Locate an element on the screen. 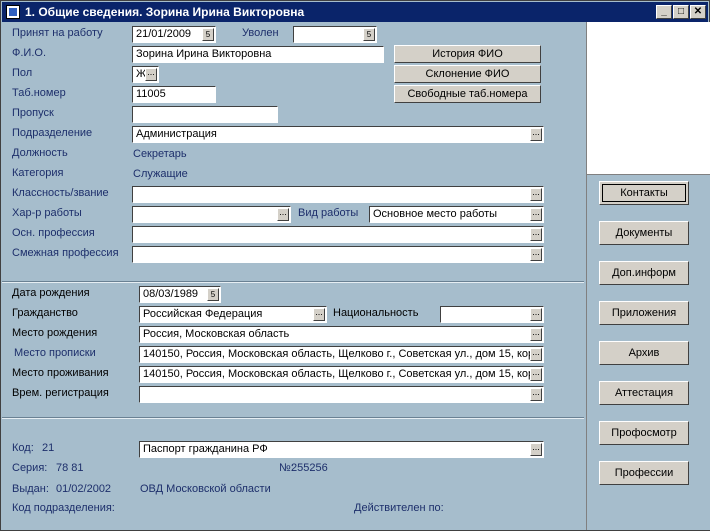 This screenshot has height=531, width=710. professions-button: Профессии is located at coordinates (644, 473).